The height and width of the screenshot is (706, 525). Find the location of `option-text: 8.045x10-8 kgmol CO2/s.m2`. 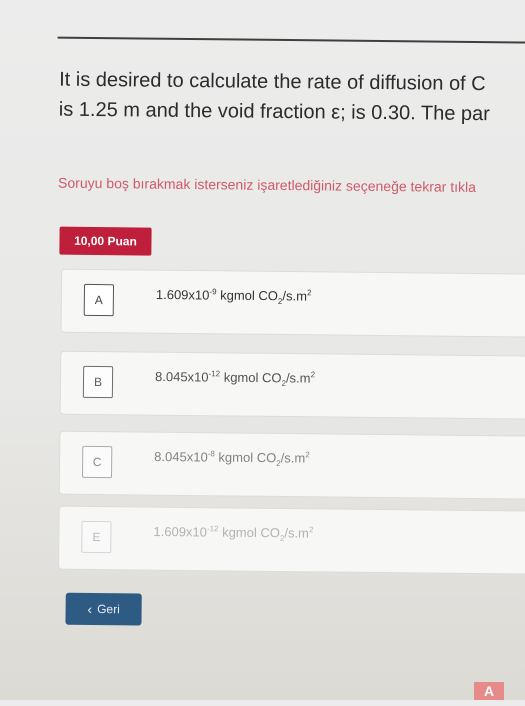

option-text: 8.045x10-8 kgmol CO2/s.m2 is located at coordinates (232, 458).